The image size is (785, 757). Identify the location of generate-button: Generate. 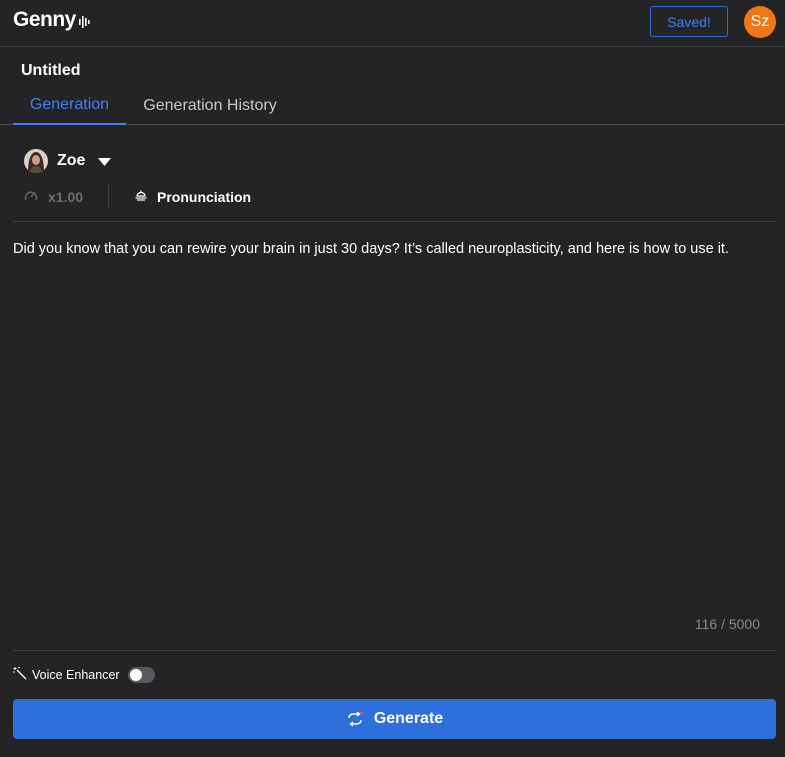
(394, 719).